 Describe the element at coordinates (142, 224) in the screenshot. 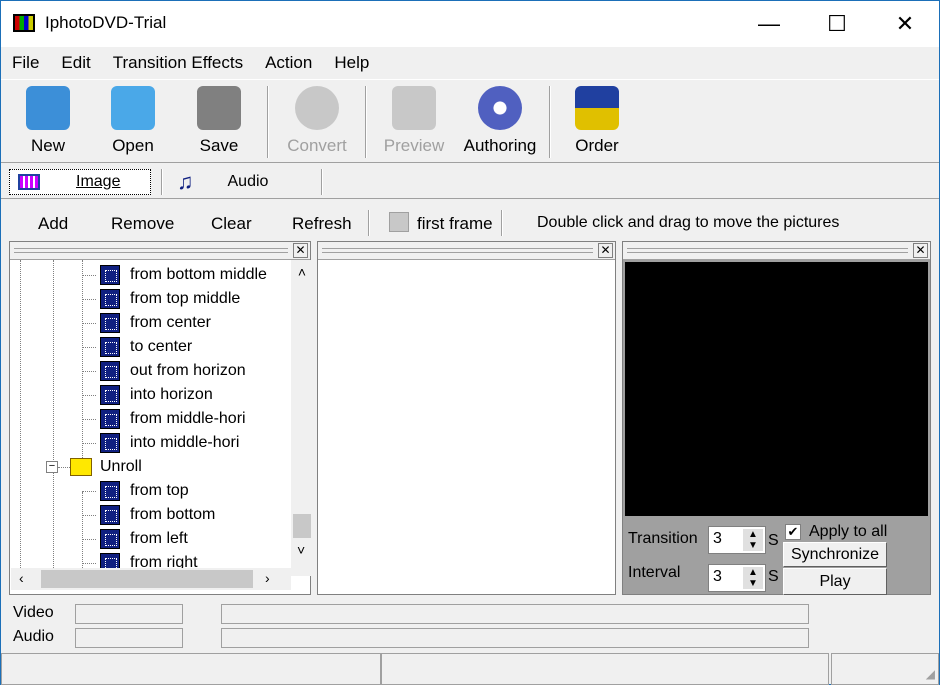

I see `remove-button: Remove` at that location.